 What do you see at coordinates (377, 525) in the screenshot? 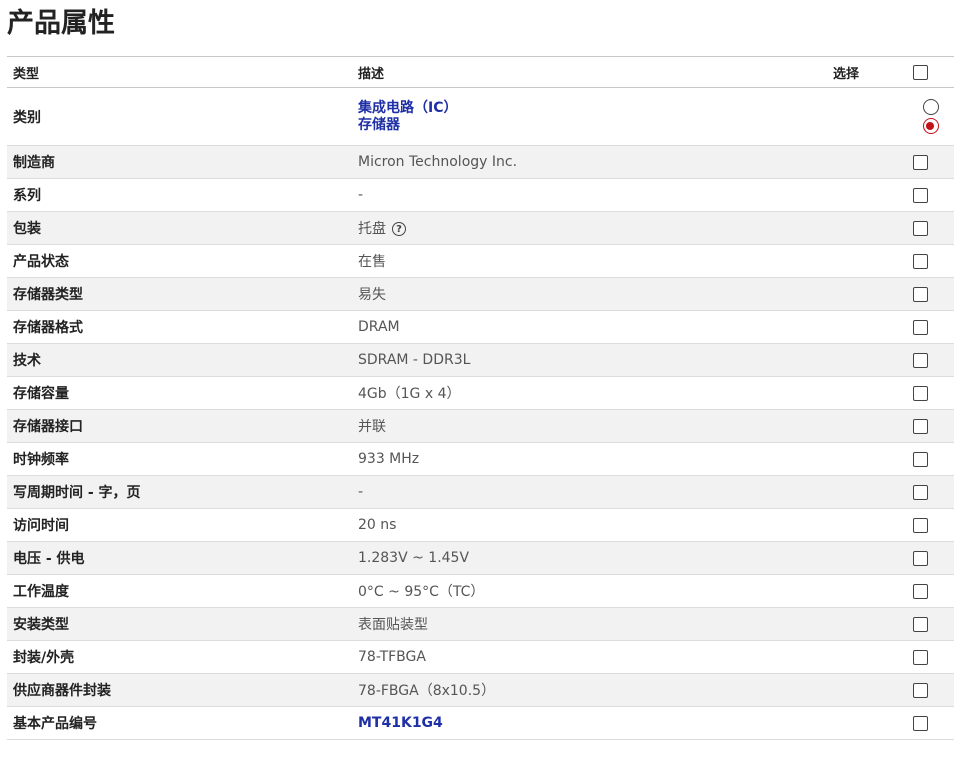
I see `attr-desc: 20 ns` at bounding box center [377, 525].